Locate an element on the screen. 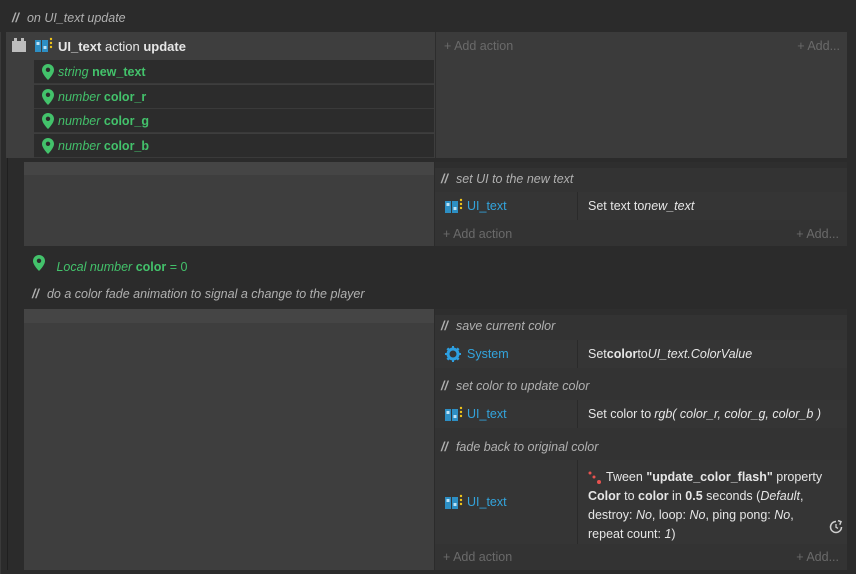  tween-icon is located at coordinates (595, 478).